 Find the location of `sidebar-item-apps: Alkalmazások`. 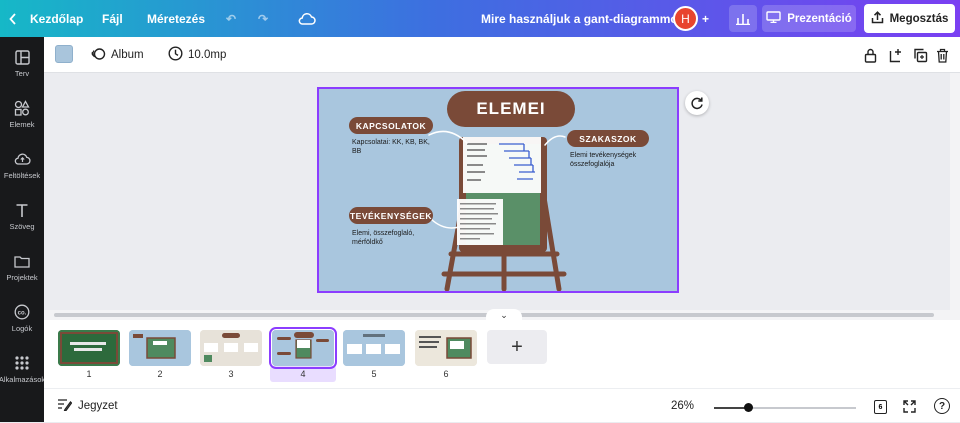

sidebar-item-apps: Alkalmazások is located at coordinates (23, 369).